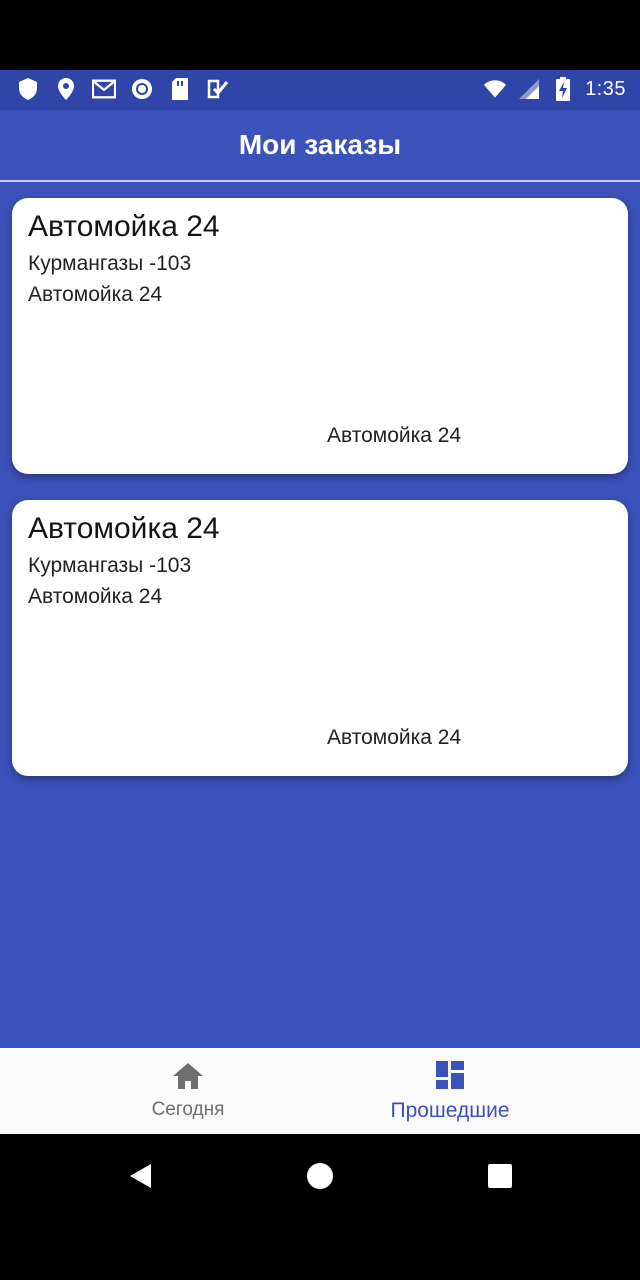  Describe the element at coordinates (188, 1078) in the screenshot. I see `home-icon` at that location.